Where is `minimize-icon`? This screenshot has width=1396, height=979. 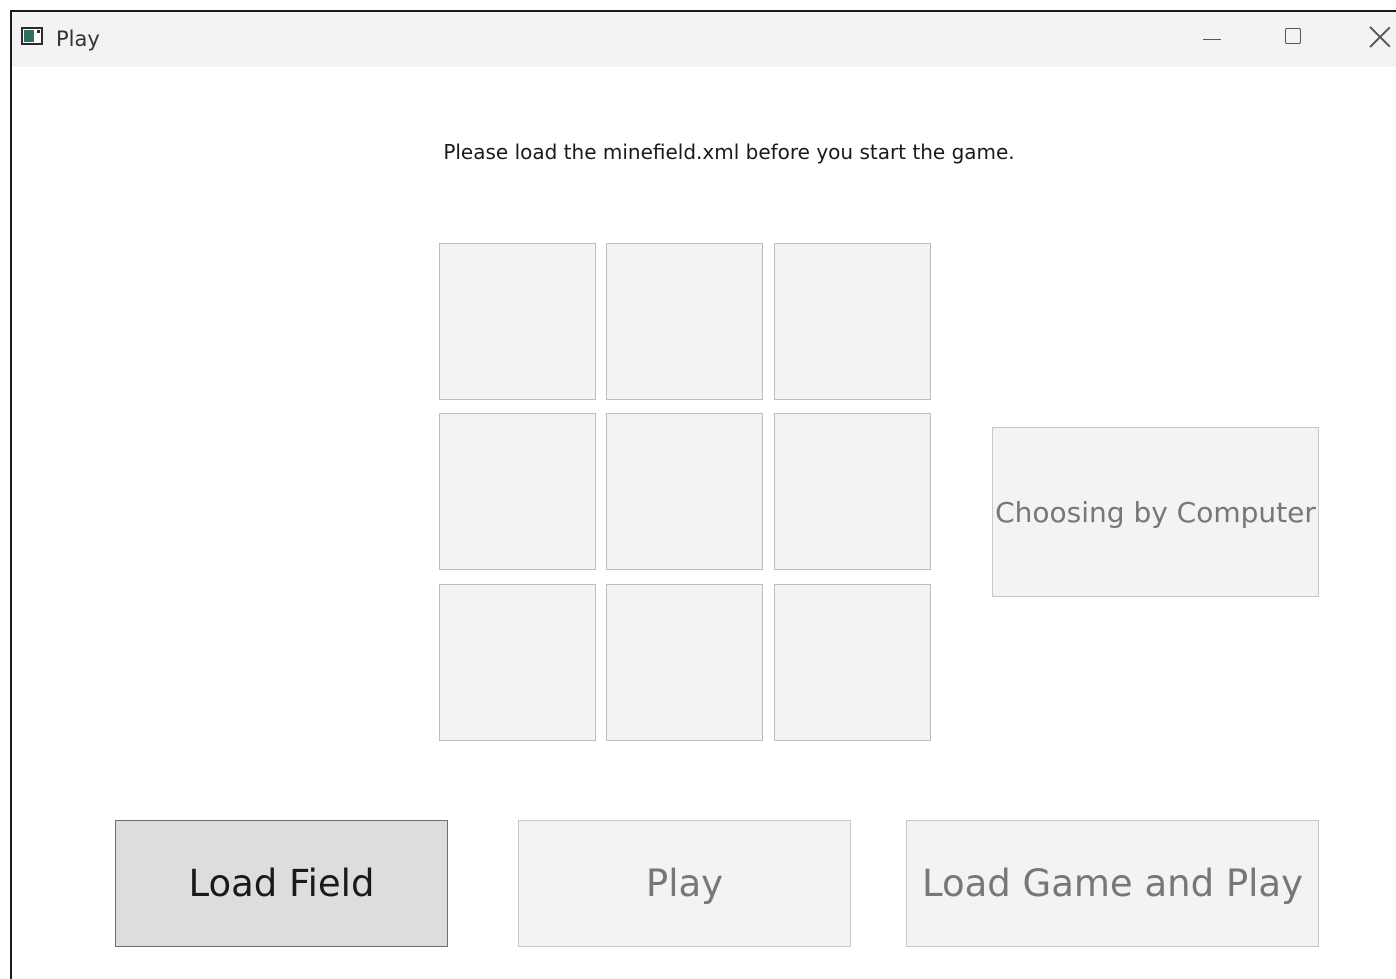
minimize-icon is located at coordinates (1212, 39).